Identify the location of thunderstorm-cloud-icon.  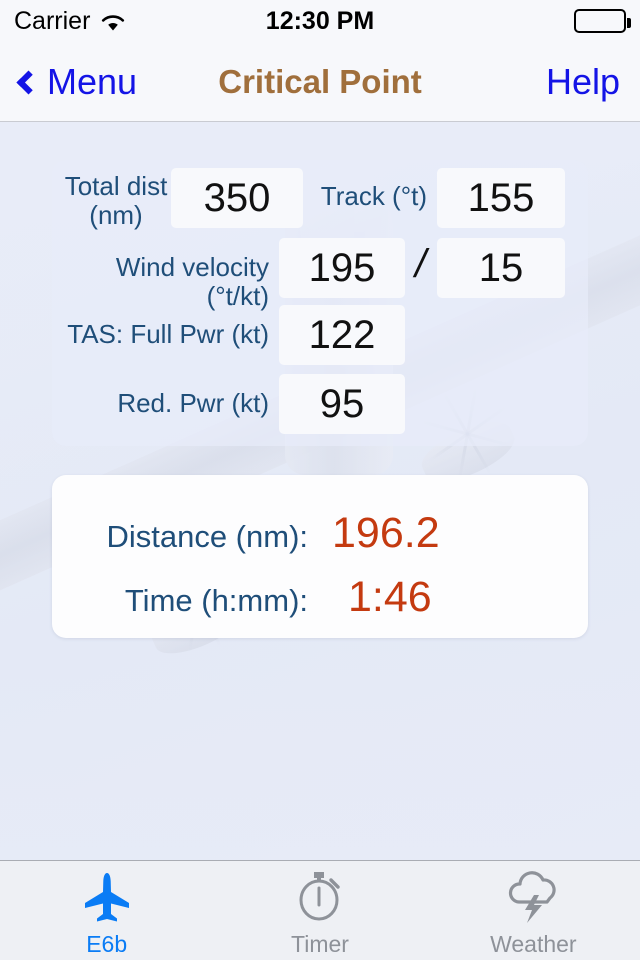
(533, 897).